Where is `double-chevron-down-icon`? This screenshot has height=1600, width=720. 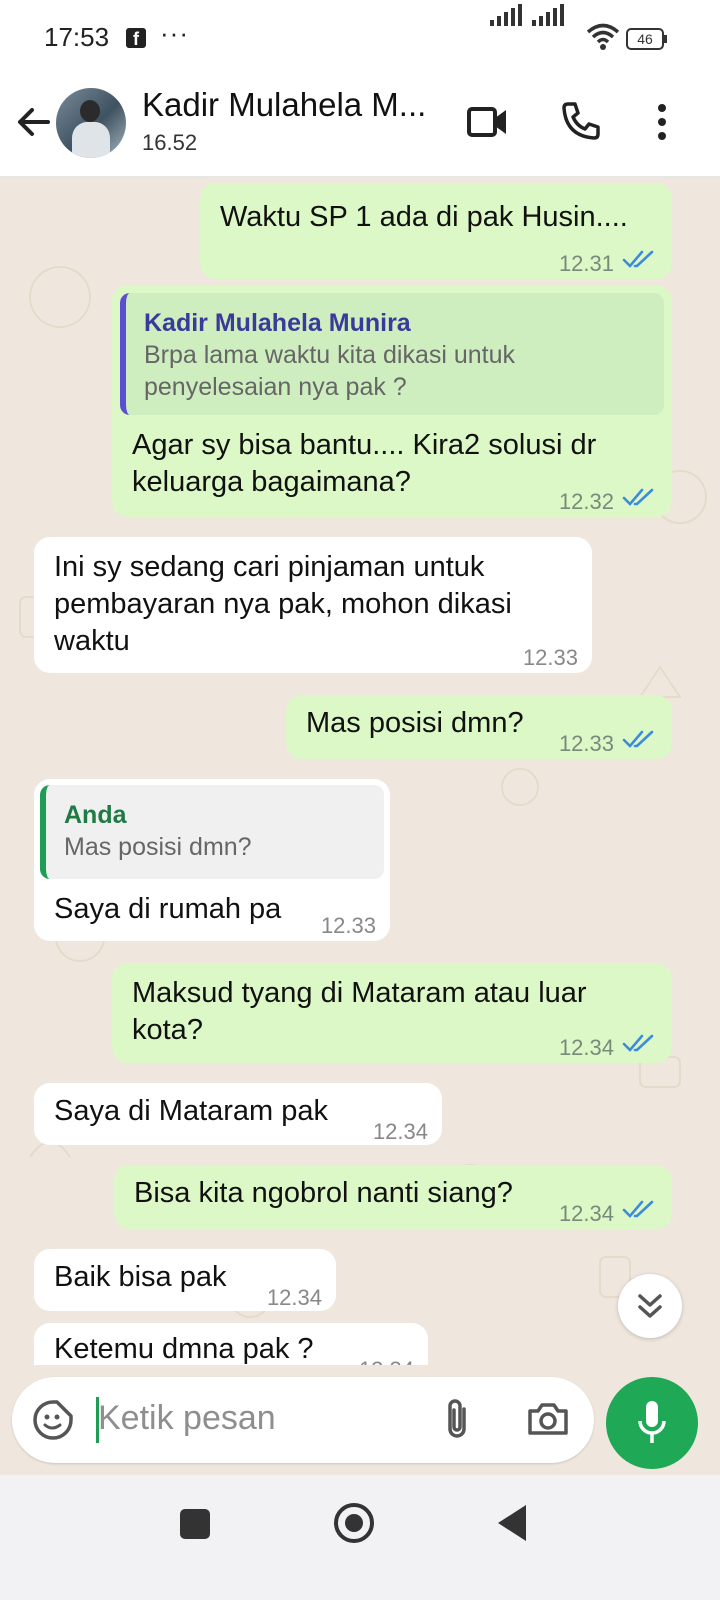 double-chevron-down-icon is located at coordinates (650, 1306).